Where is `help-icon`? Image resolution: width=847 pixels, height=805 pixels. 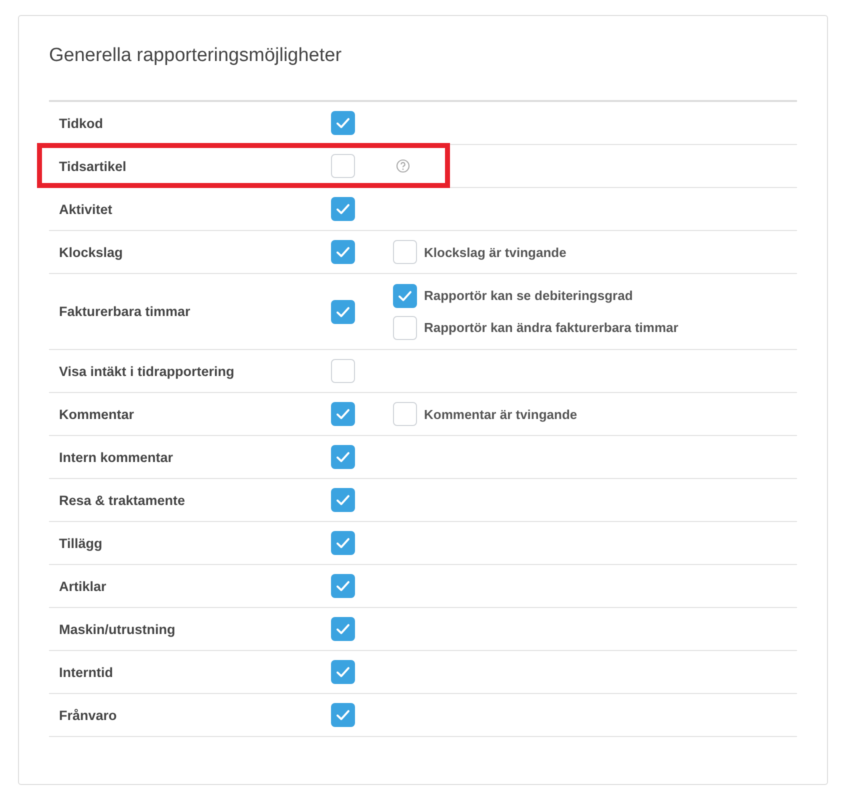
help-icon is located at coordinates (403, 166).